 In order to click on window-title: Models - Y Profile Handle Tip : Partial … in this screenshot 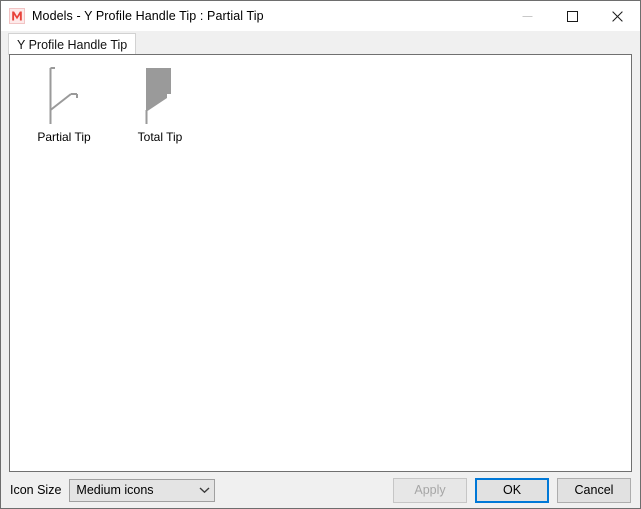, I will do `click(148, 16)`.